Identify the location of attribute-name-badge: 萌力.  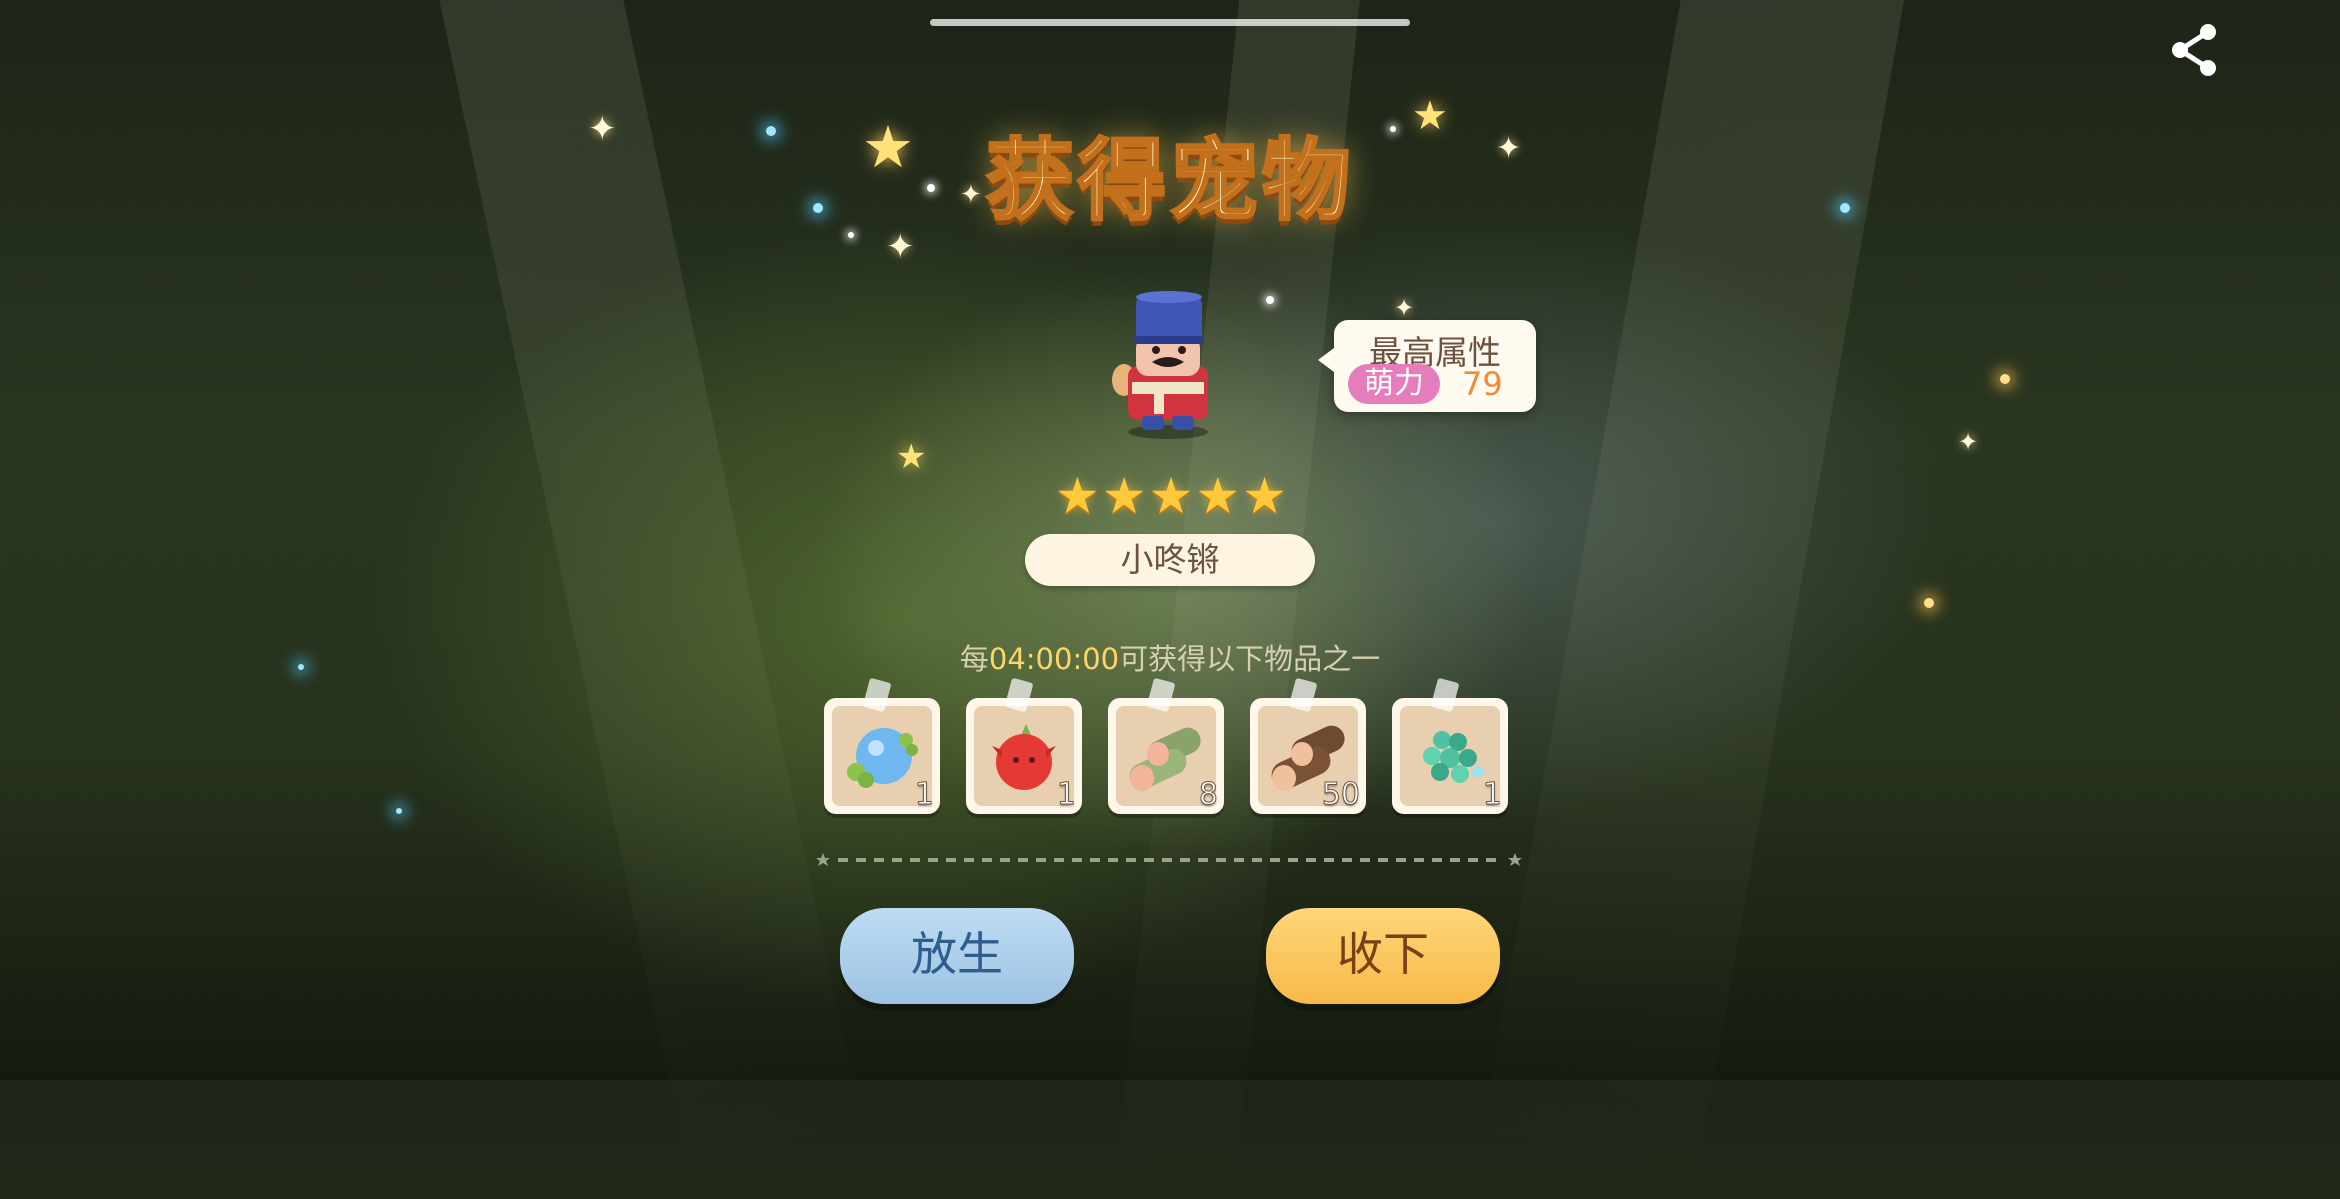
(1394, 384).